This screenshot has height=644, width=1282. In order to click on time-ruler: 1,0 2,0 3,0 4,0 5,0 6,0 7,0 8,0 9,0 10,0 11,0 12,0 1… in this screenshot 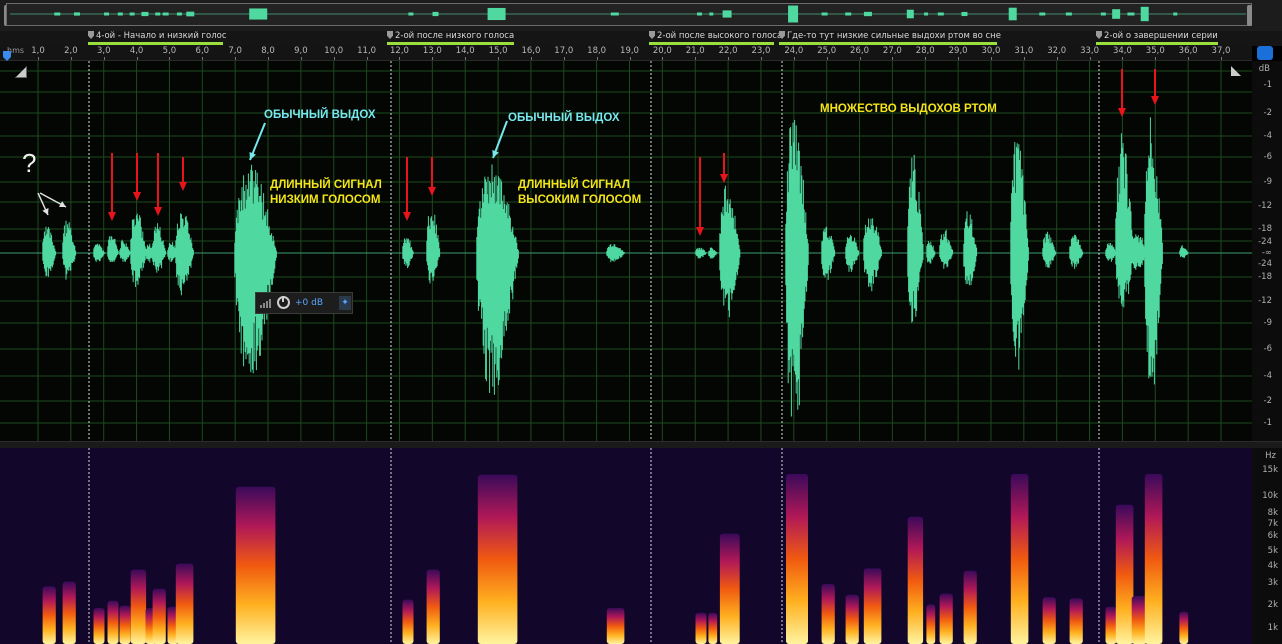, I will do `click(626, 53)`.